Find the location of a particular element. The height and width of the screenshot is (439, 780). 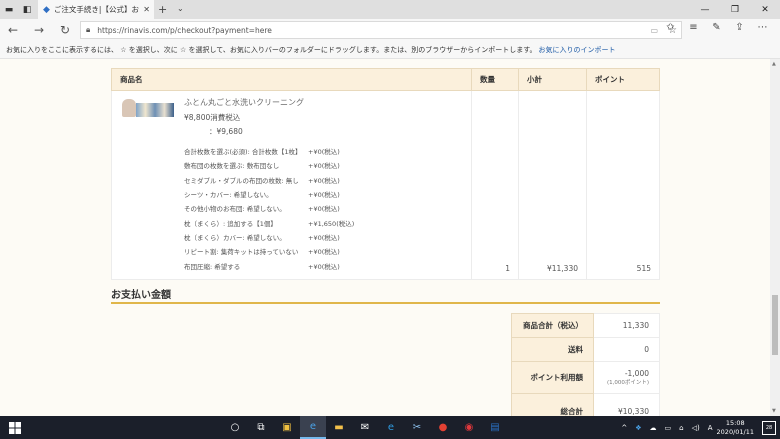

shipping-label: 送料 is located at coordinates (552, 349).